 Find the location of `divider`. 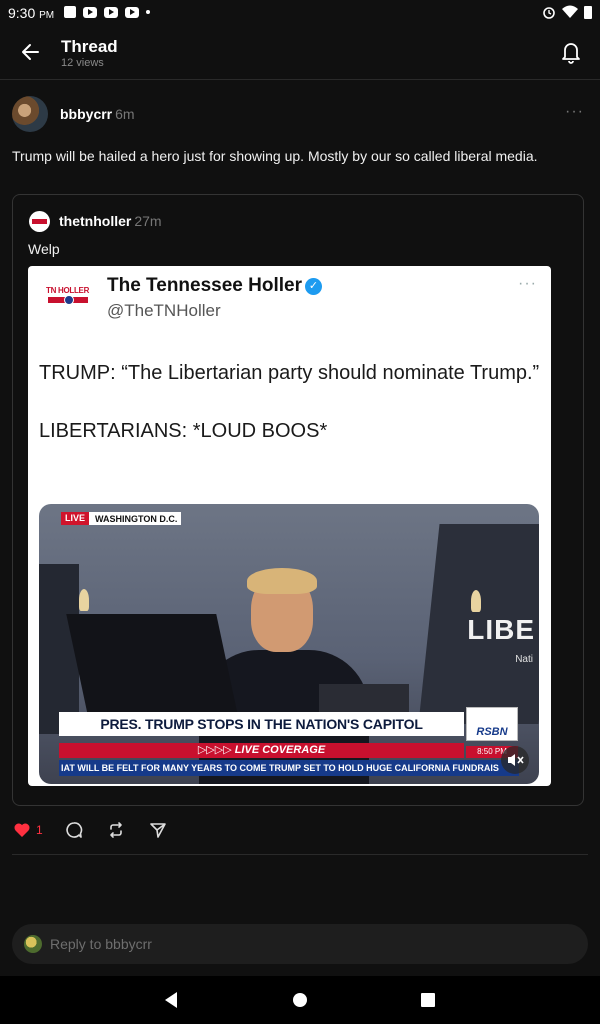

divider is located at coordinates (300, 854).